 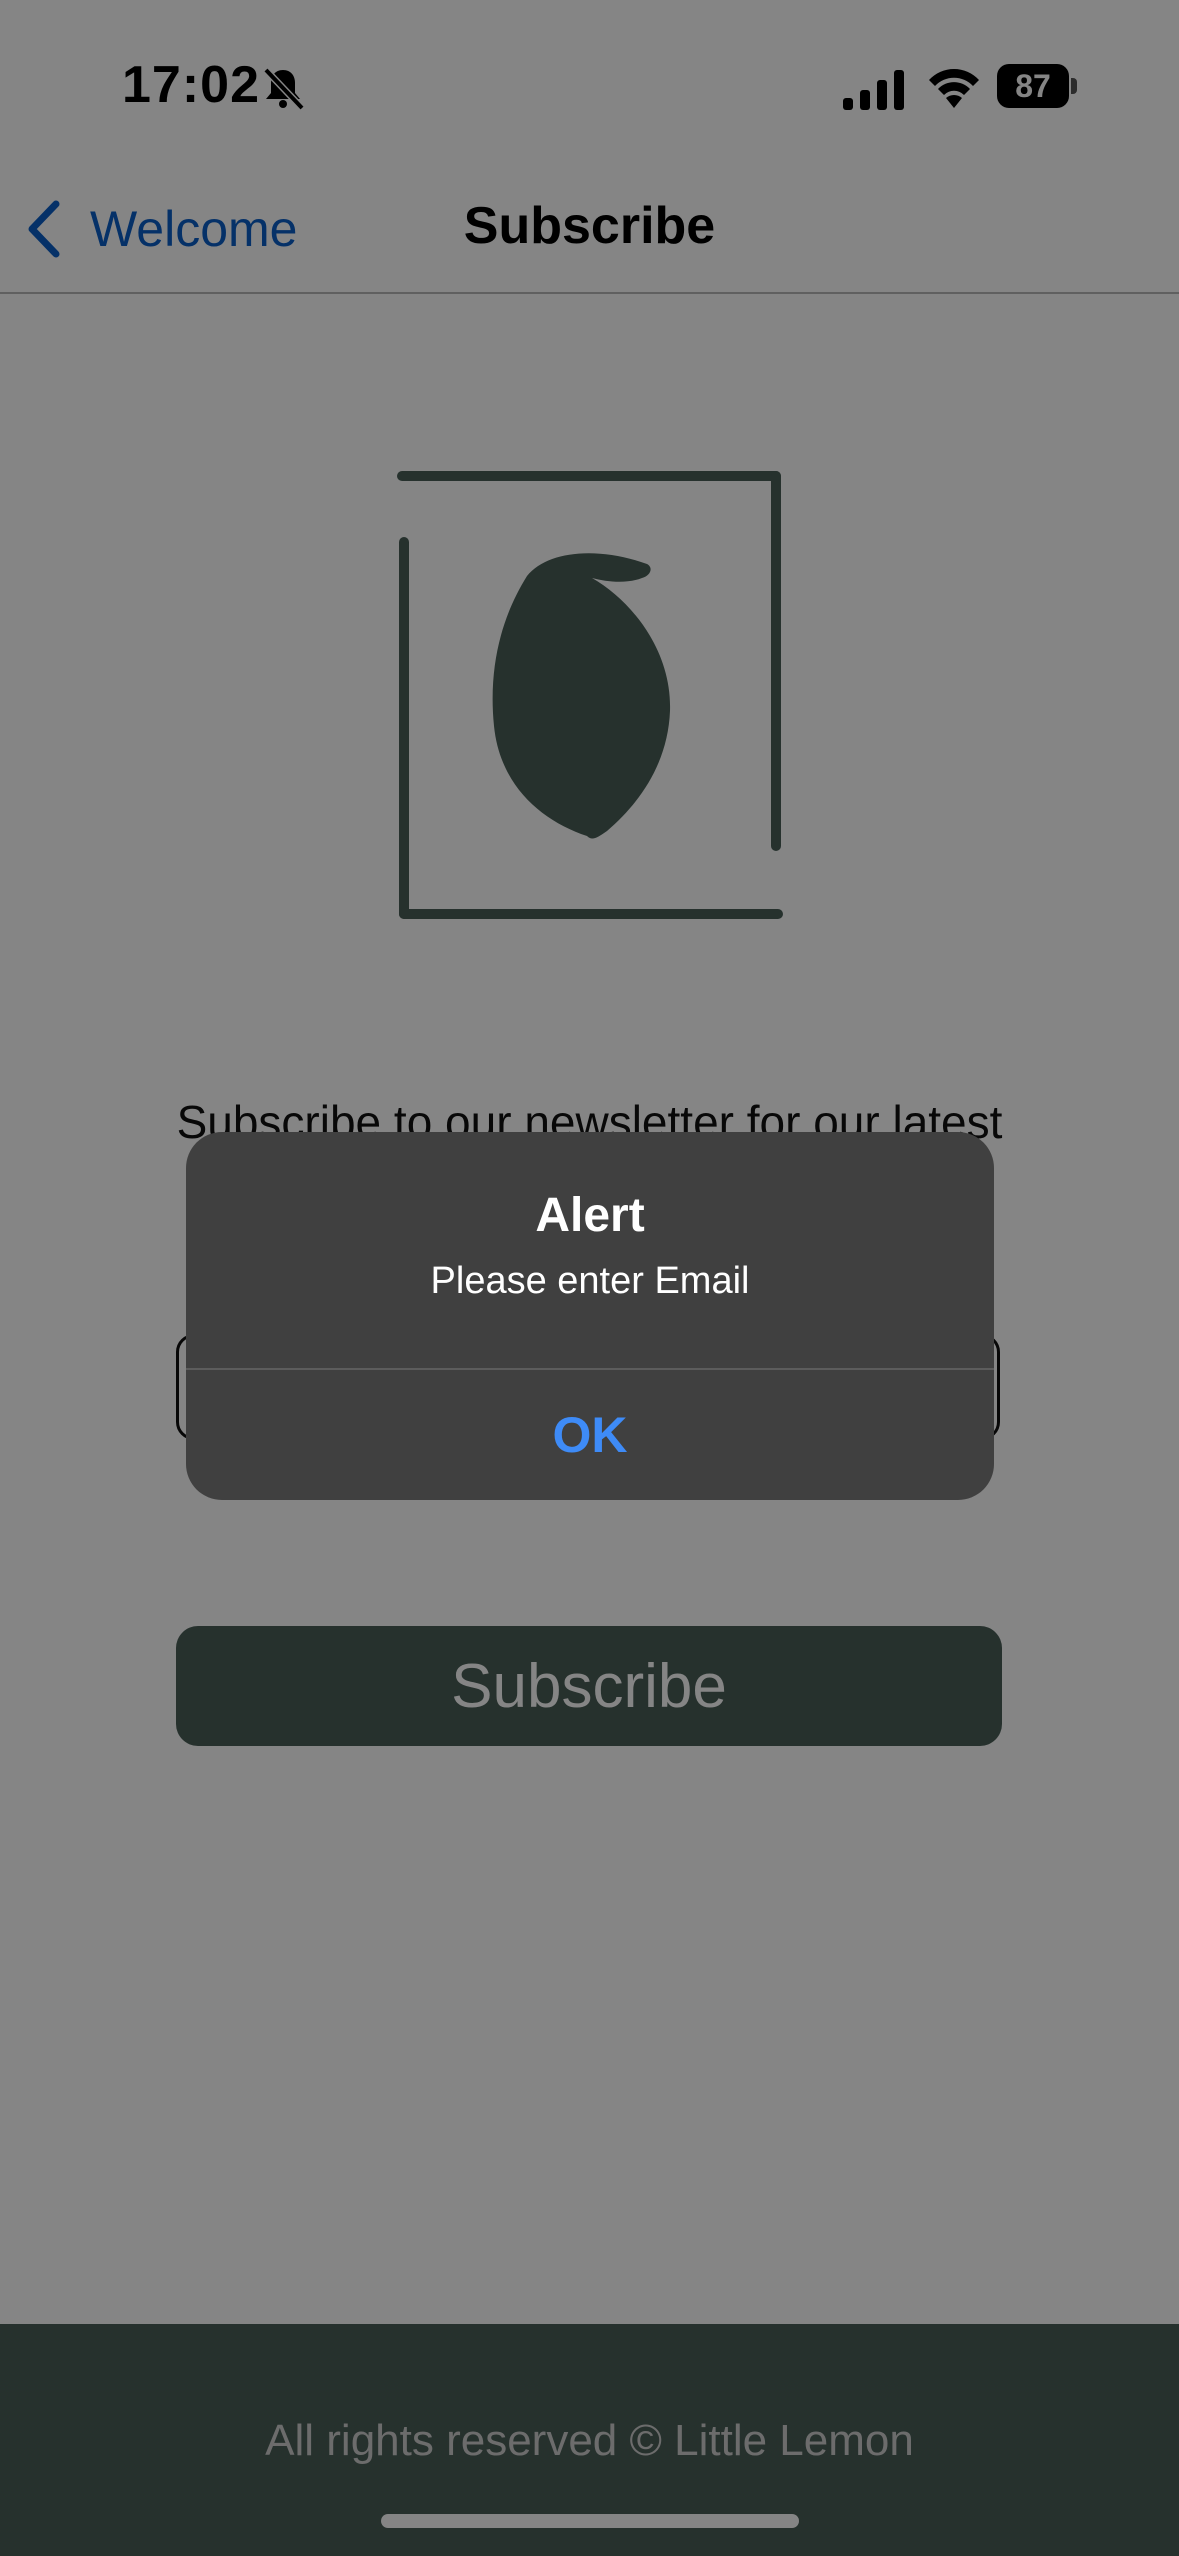 I want to click on alert-dialog: Alert Please enter Email OK, so click(x=590, y=1316).